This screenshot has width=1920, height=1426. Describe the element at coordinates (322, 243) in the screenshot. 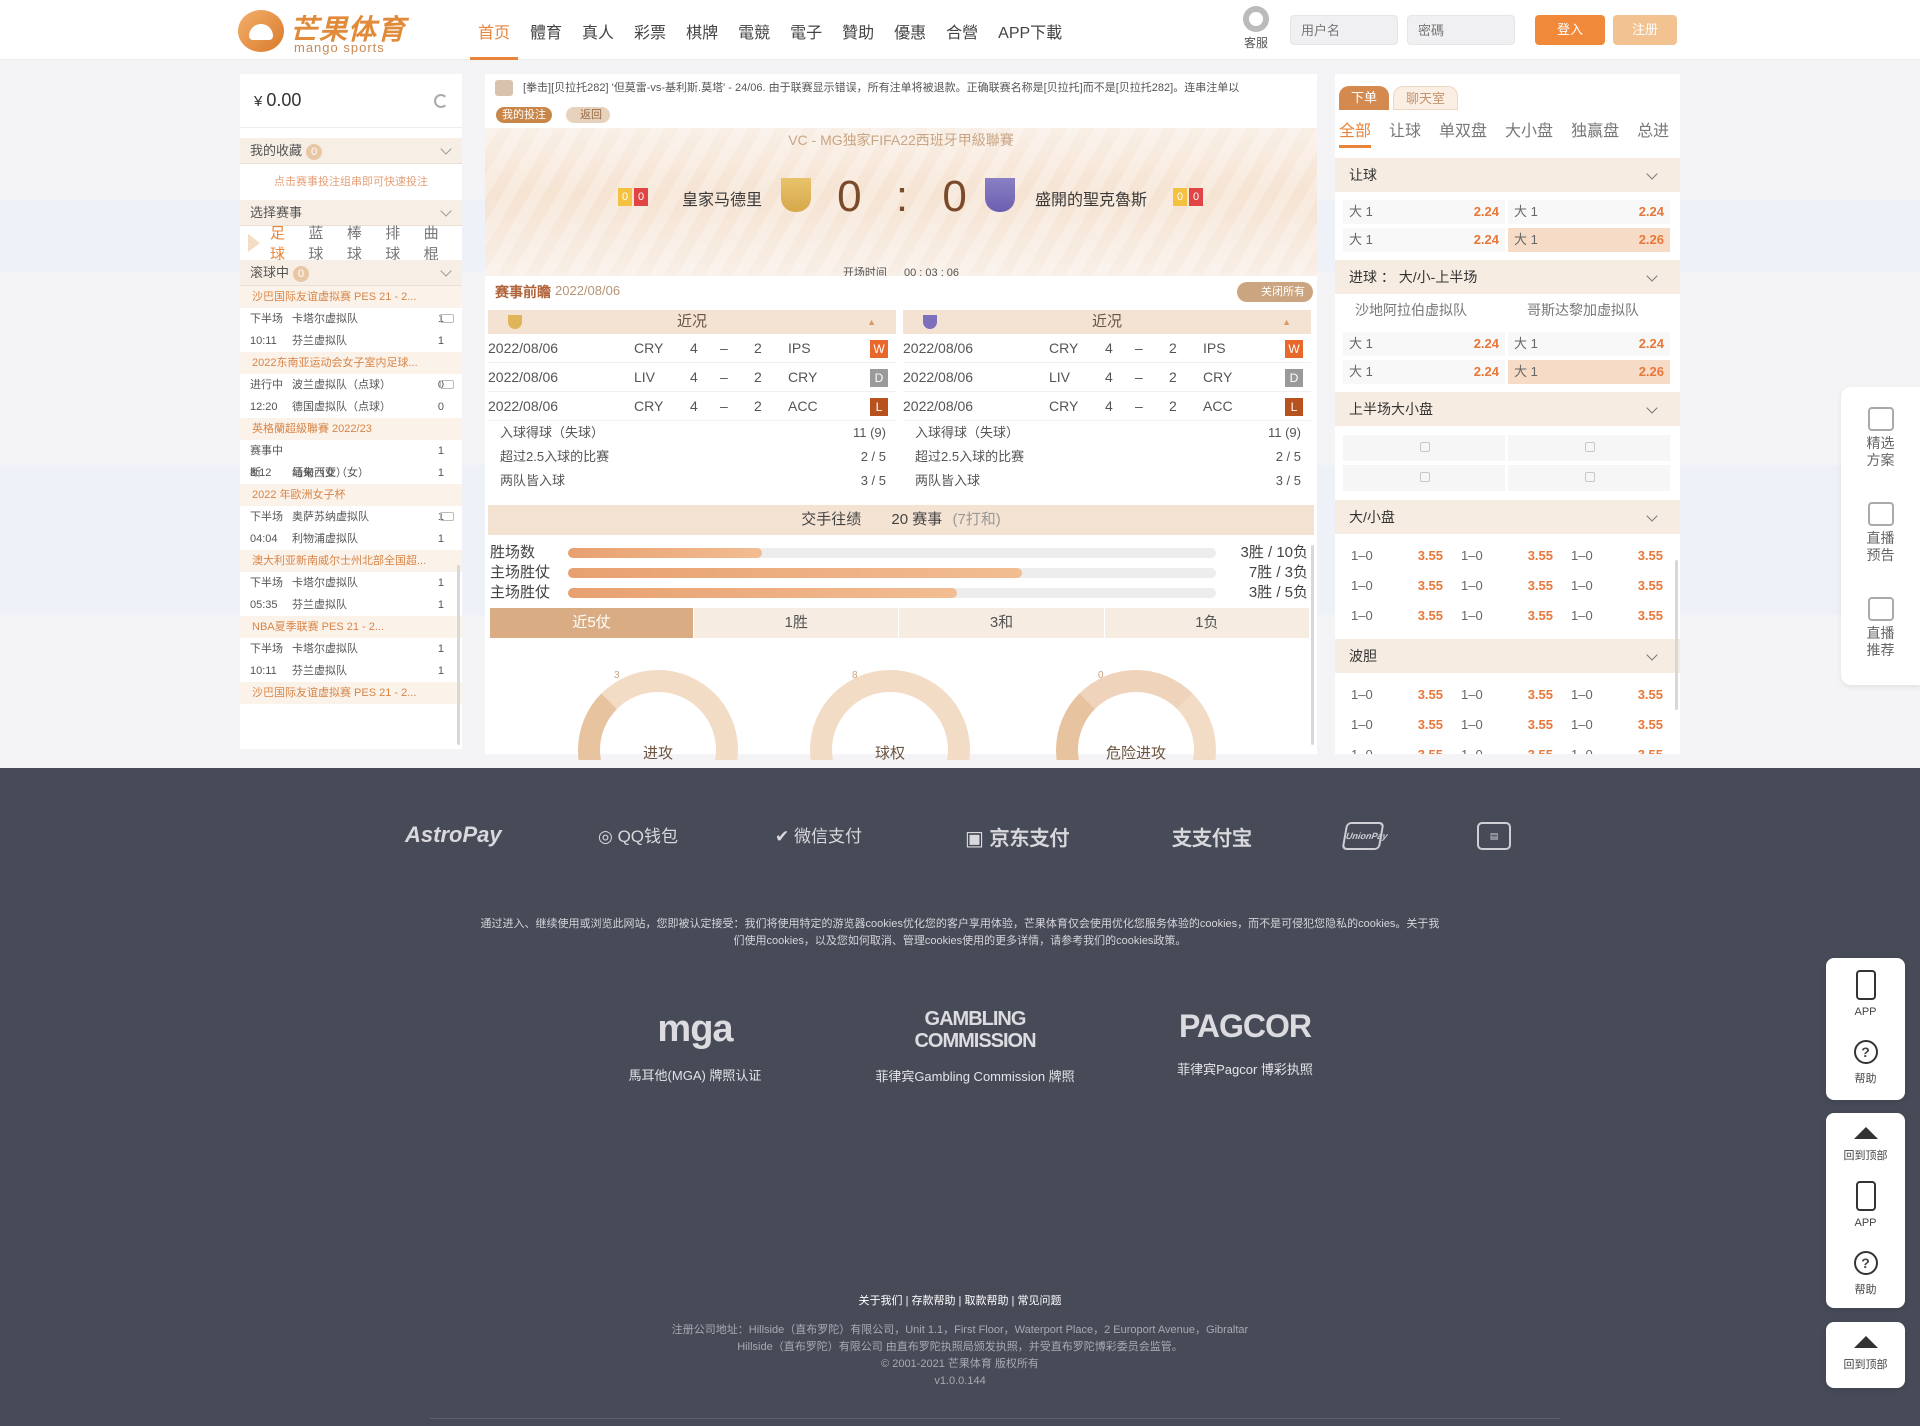

I see `sport-tab-basketball: 蓝球` at that location.